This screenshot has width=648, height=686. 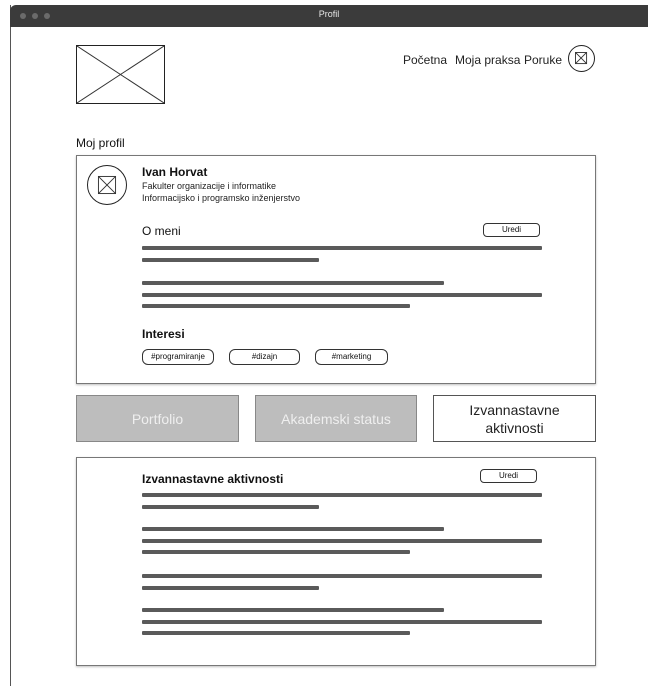 What do you see at coordinates (508, 476) in the screenshot?
I see `edit-activities-button: Uredi` at bounding box center [508, 476].